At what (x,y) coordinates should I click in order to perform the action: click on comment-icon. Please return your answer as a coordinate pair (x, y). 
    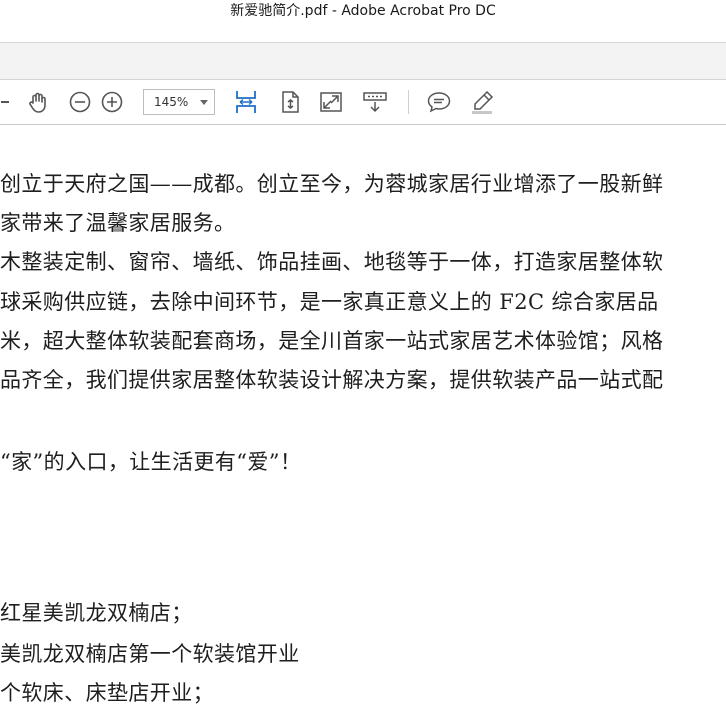
    Looking at the image, I should click on (439, 102).